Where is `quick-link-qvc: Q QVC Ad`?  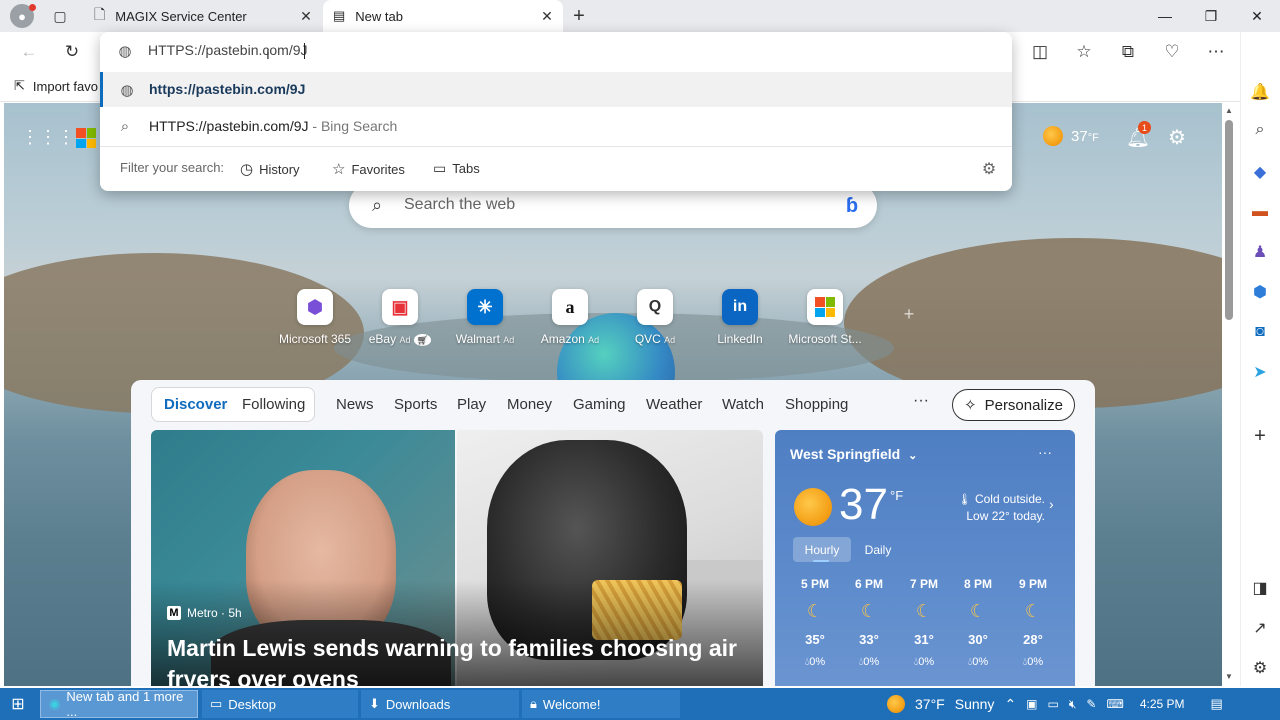 quick-link-qvc: Q QVC Ad is located at coordinates (655, 317).